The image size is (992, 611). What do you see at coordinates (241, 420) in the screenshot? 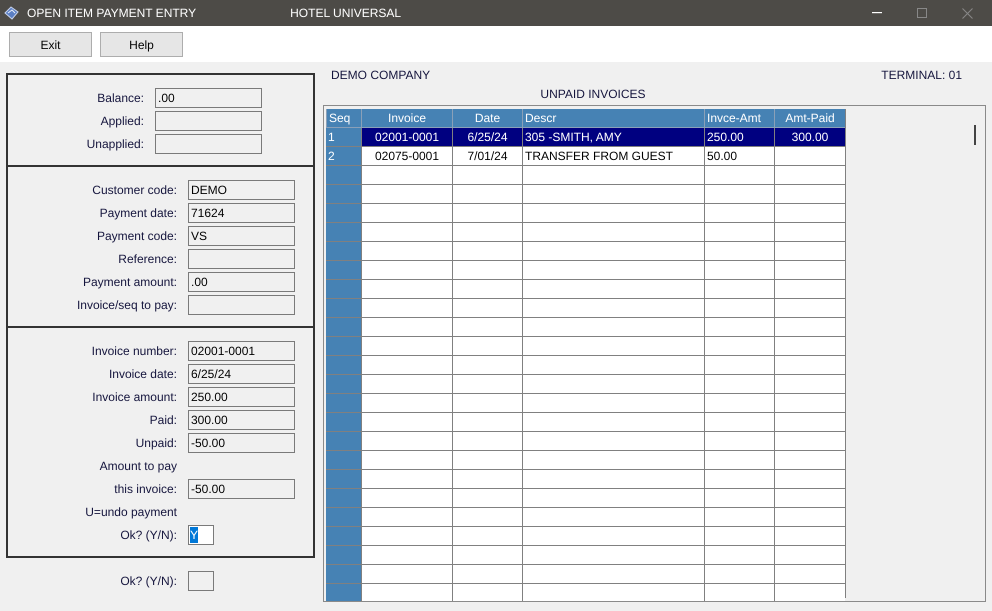
I see `input-field: 300.00` at bounding box center [241, 420].